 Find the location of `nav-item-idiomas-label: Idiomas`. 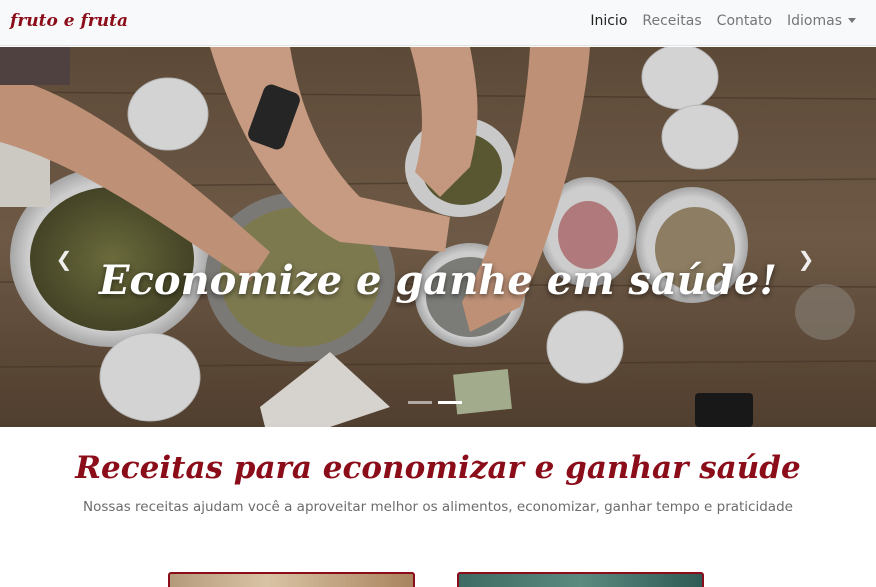

nav-item-idiomas-label: Idiomas is located at coordinates (814, 21).